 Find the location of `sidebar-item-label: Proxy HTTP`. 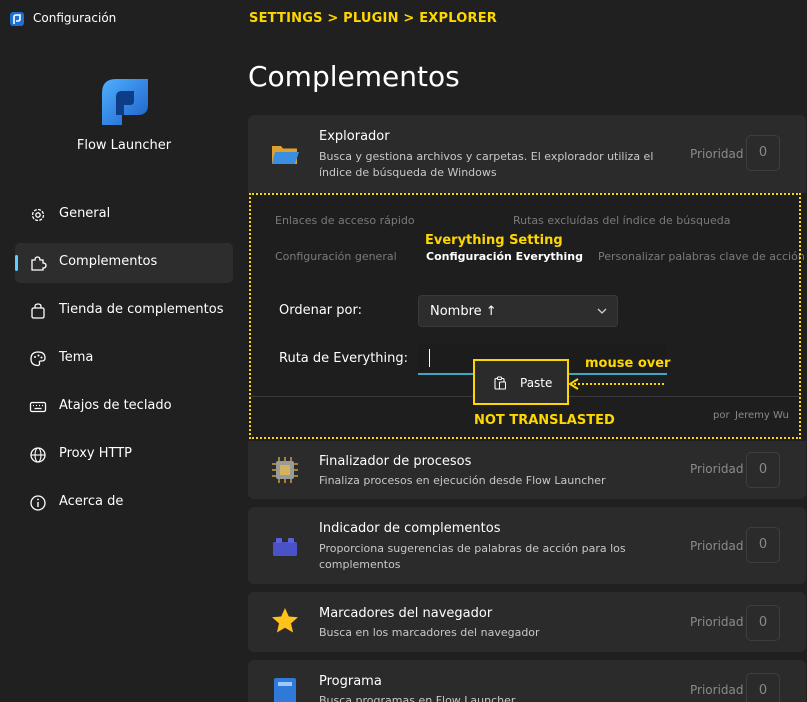

sidebar-item-label: Proxy HTTP is located at coordinates (96, 453).